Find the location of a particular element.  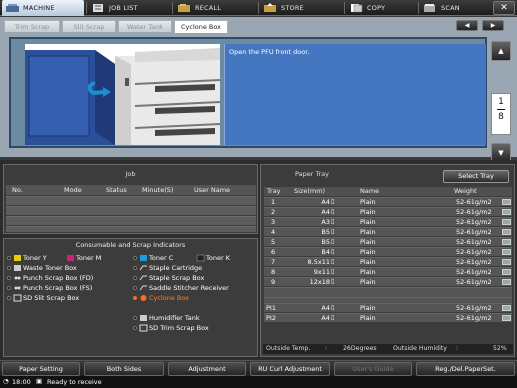

users-guide-button: User's Guide is located at coordinates (373, 369).